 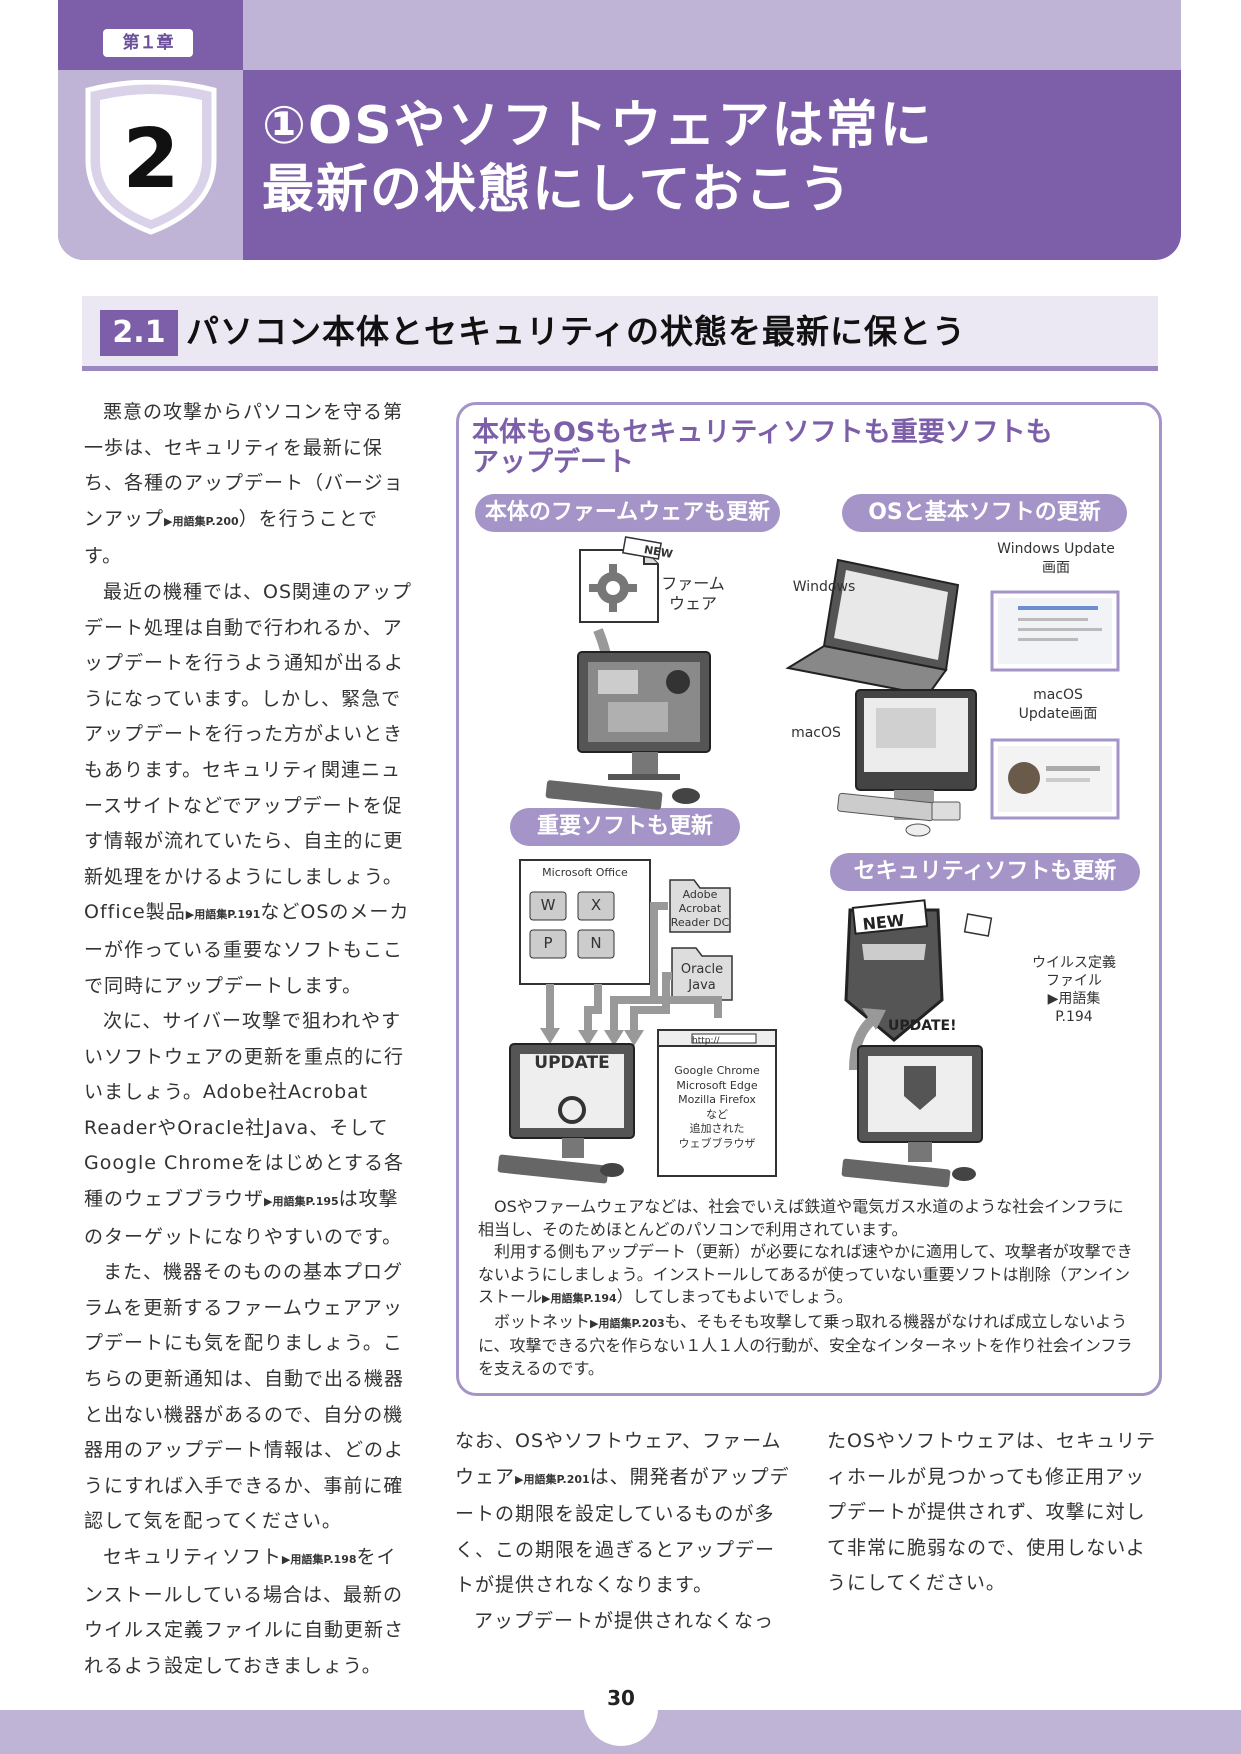 What do you see at coordinates (572, 1063) in the screenshot?
I see `update-screen-label: UPDATE` at bounding box center [572, 1063].